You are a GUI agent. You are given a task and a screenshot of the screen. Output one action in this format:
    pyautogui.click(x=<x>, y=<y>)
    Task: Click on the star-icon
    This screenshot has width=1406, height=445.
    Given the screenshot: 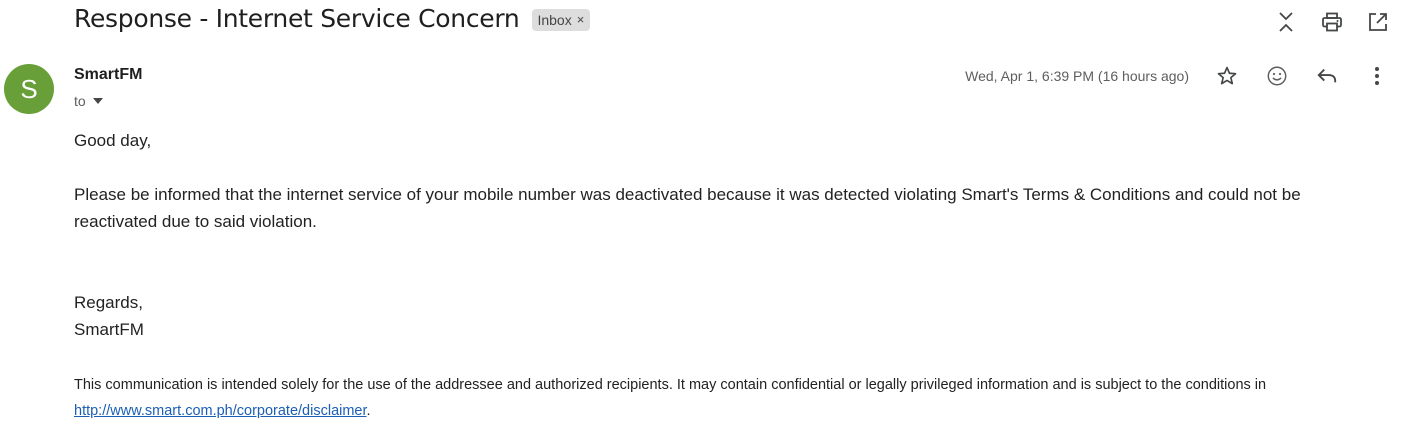 What is the action you would take?
    pyautogui.click(x=1227, y=76)
    